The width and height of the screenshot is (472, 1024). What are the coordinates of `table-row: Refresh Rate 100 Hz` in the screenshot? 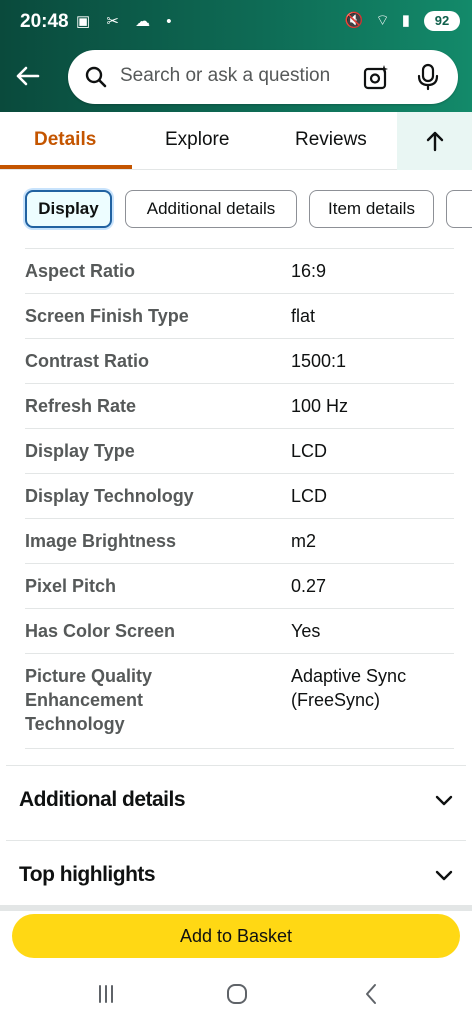 It's located at (239, 405).